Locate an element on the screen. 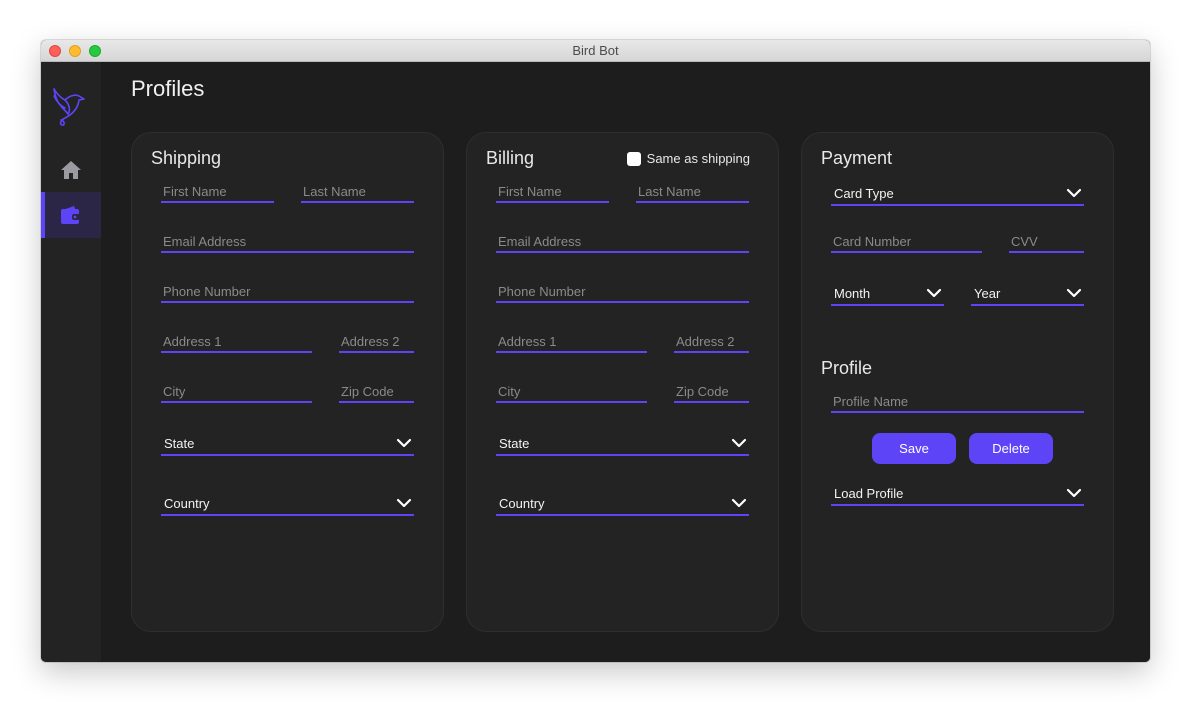 Image resolution: width=1190 pixels, height=702 pixels. window-title: Bird Bot is located at coordinates (595, 50).